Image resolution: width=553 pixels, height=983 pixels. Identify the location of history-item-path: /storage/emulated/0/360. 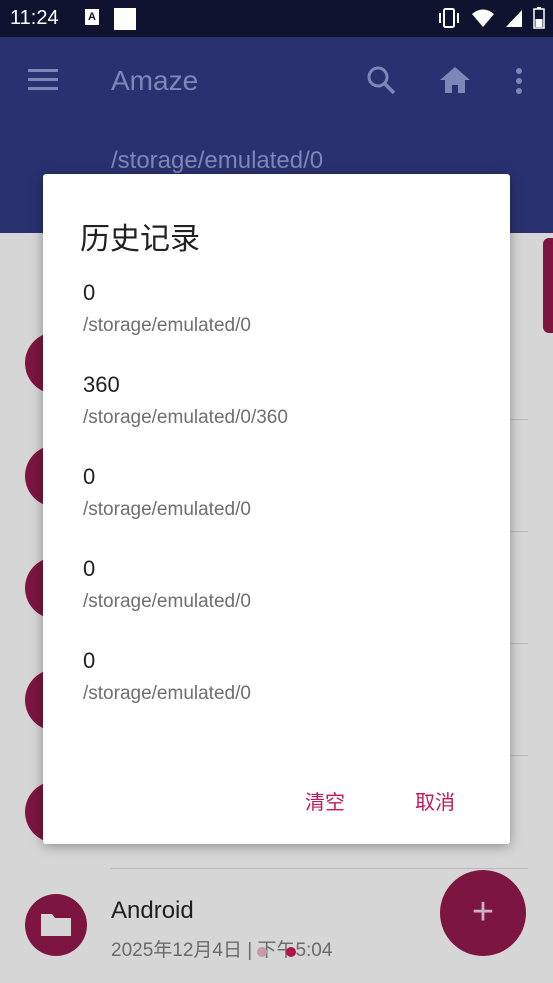
(185, 417).